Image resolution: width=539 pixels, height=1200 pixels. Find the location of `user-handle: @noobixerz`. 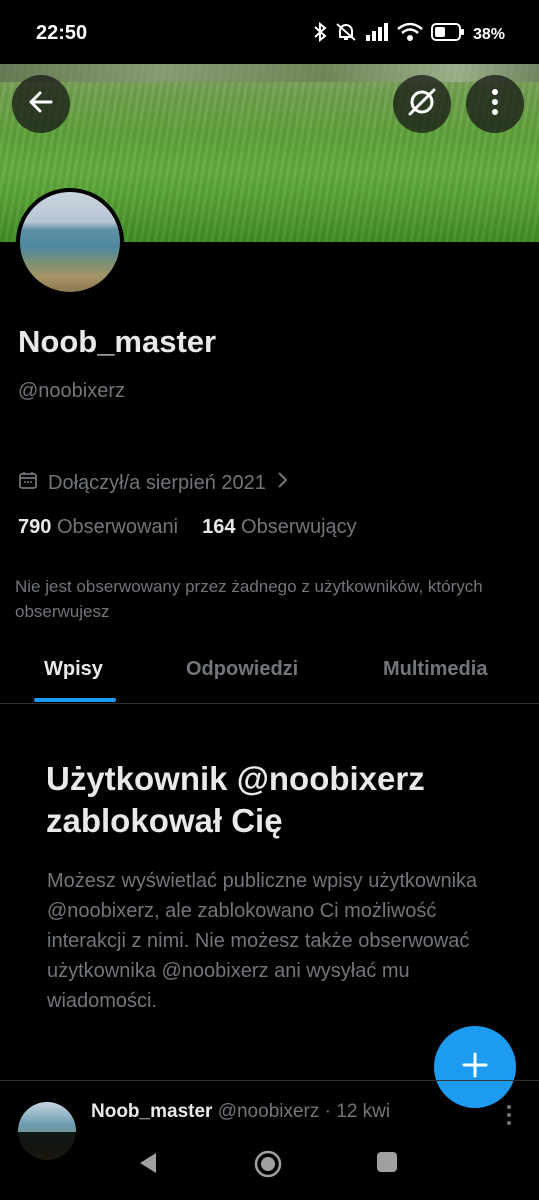

user-handle: @noobixerz is located at coordinates (72, 391).